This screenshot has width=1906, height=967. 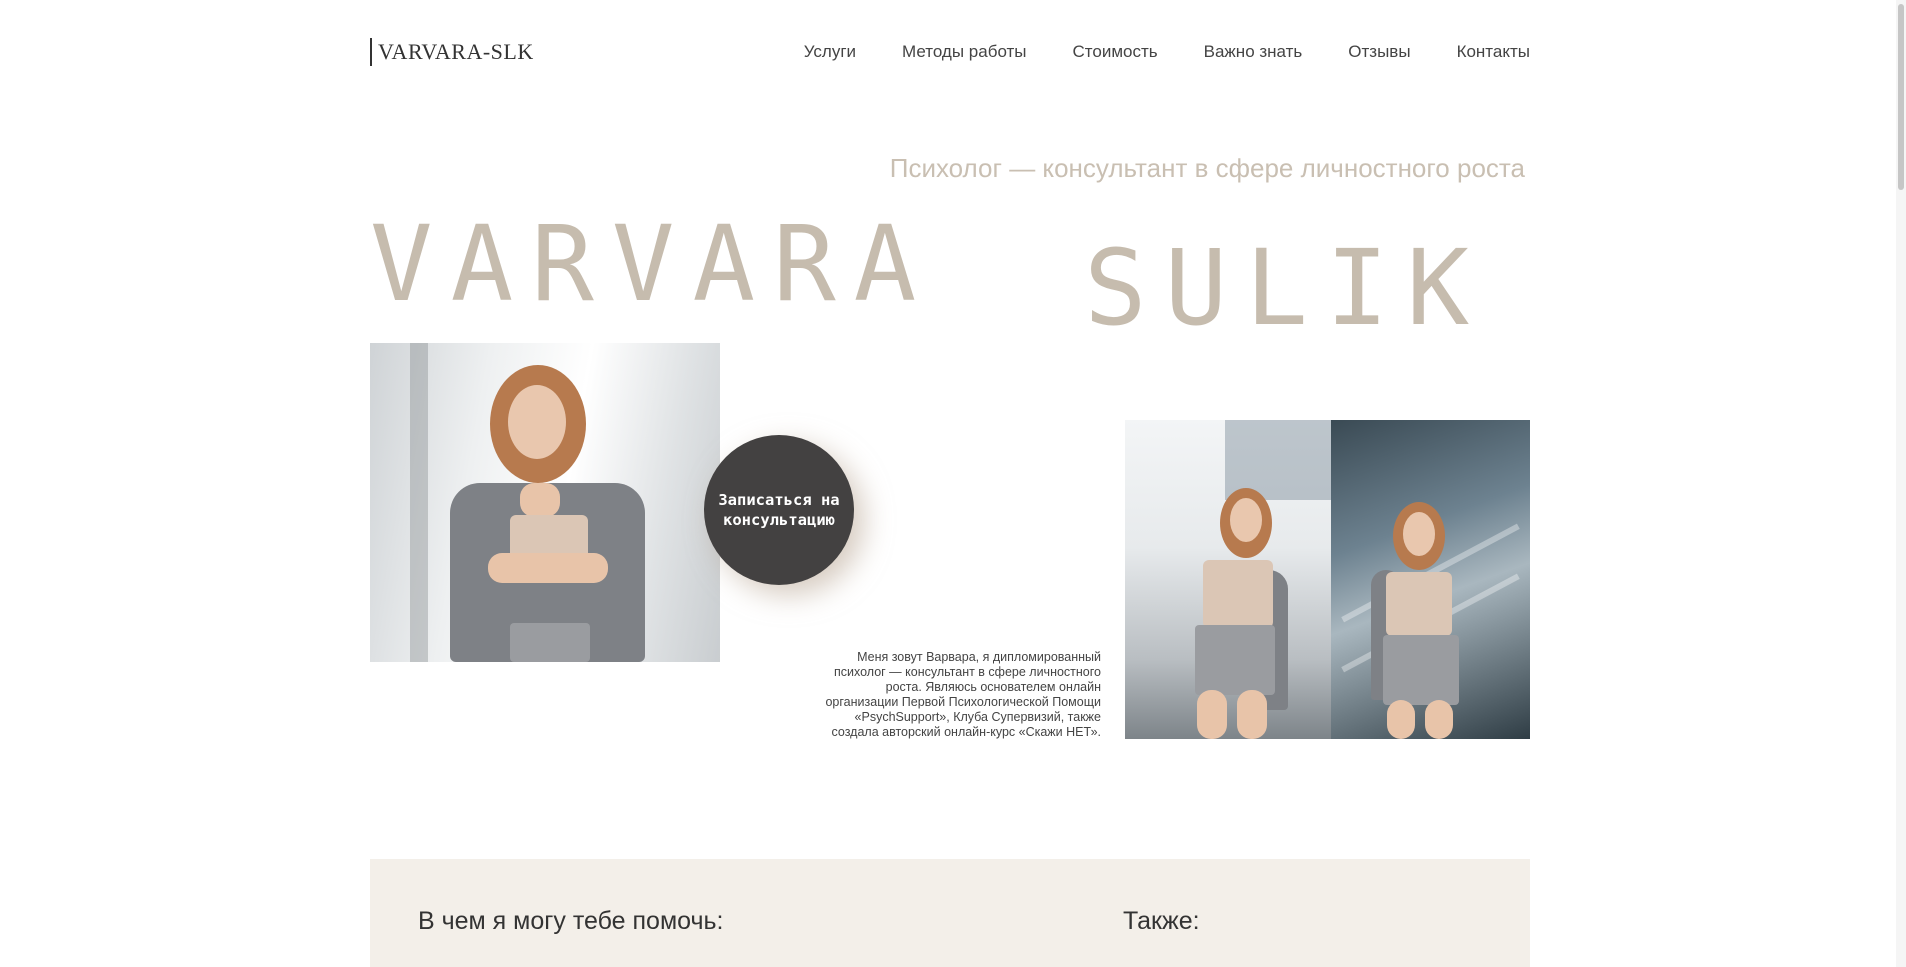 I want to click on hero-first-name: VARVARA, so click(x=652, y=264).